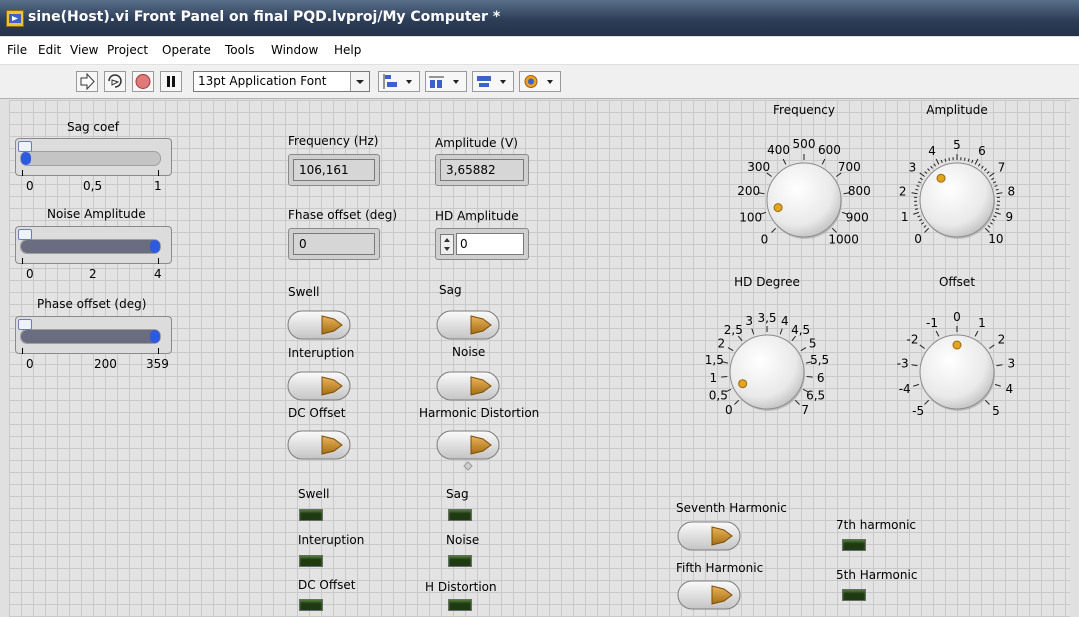 This screenshot has width=1079, height=617. Describe the element at coordinates (813, 343) in the screenshot. I see `hd-degree-tick-label: 5` at that location.